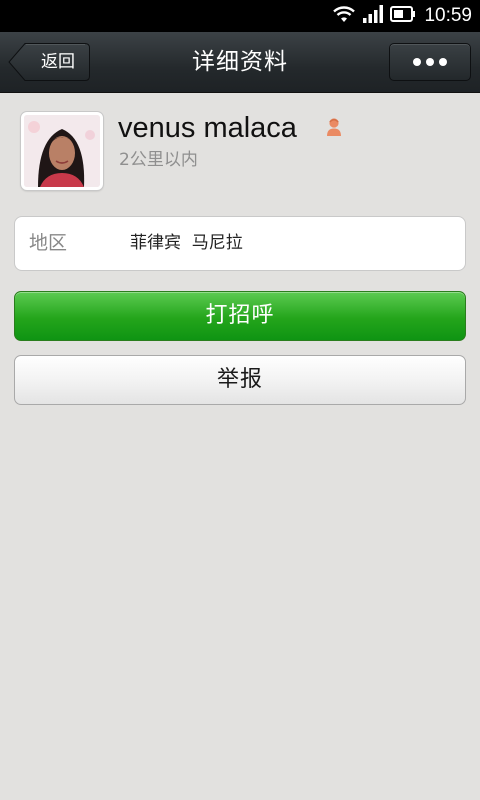 Image resolution: width=480 pixels, height=800 pixels. What do you see at coordinates (373, 16) in the screenshot?
I see `signal-icon` at bounding box center [373, 16].